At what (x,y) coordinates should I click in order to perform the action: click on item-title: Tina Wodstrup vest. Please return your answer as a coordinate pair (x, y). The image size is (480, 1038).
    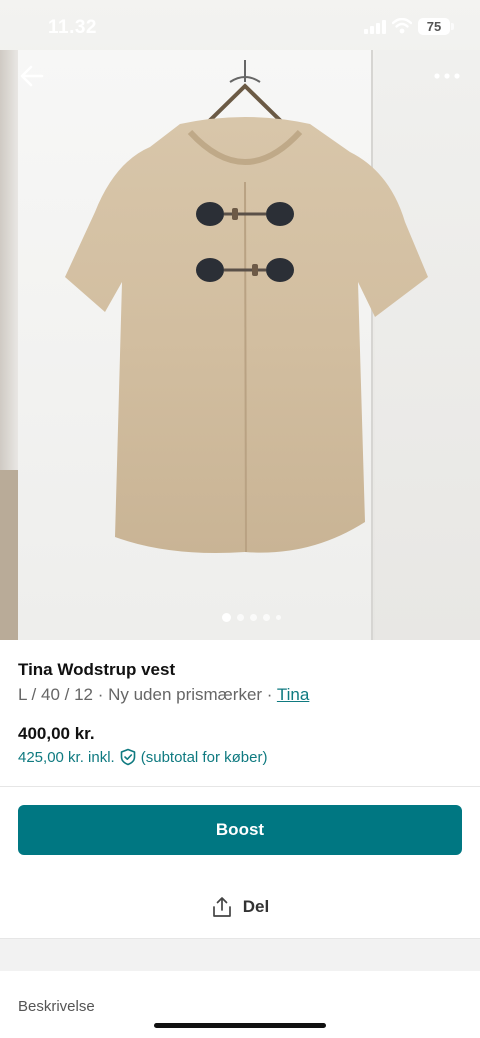
    Looking at the image, I should click on (97, 669).